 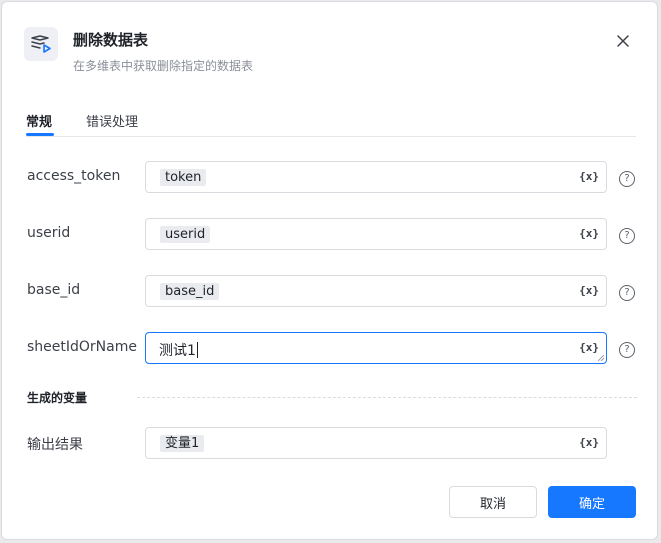 I want to click on dialog-subtitle: 在多维表中获取删除指定的数据表, so click(x=163, y=66).